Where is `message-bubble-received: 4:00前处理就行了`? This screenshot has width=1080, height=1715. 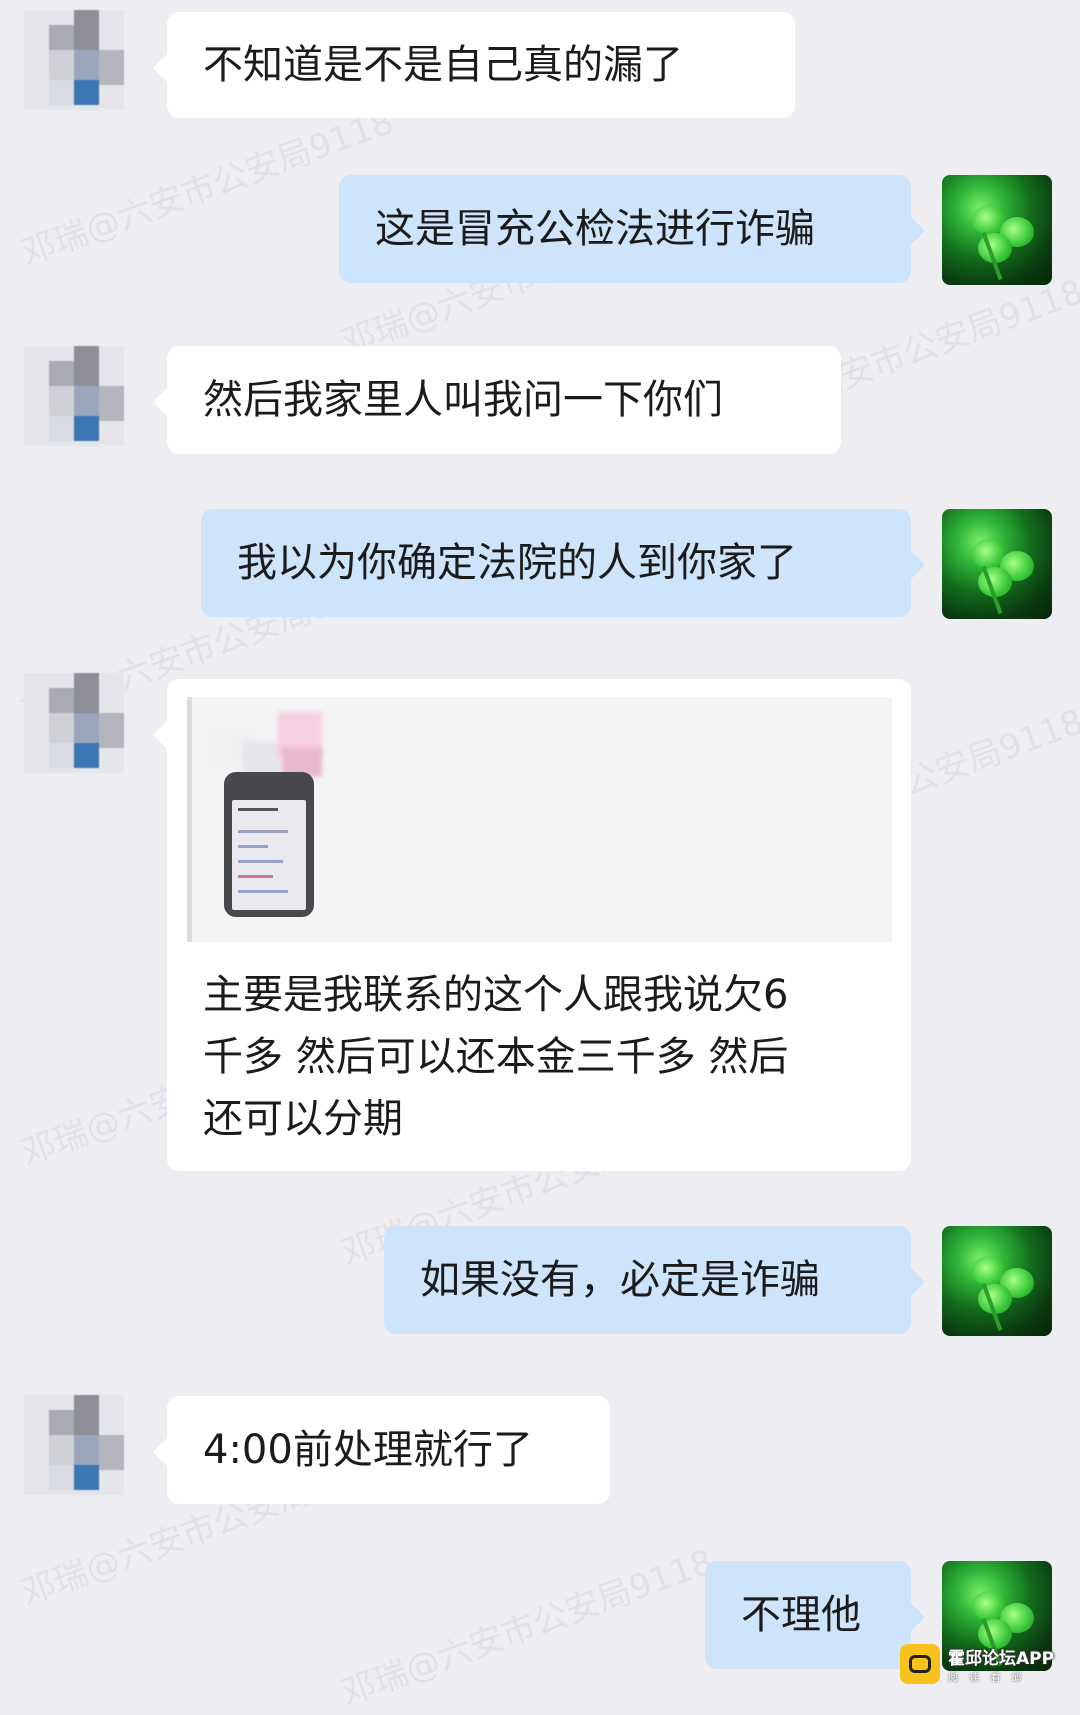 message-bubble-received: 4:00前处理就行了 is located at coordinates (381, 1450).